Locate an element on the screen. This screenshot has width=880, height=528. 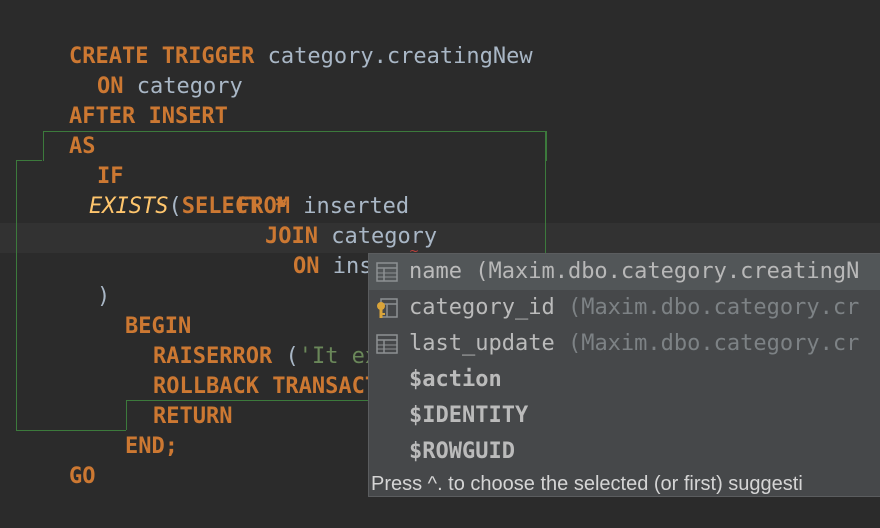
completion-item-name: name (Maxim.dbo.category.creatingN is located at coordinates (624, 272).